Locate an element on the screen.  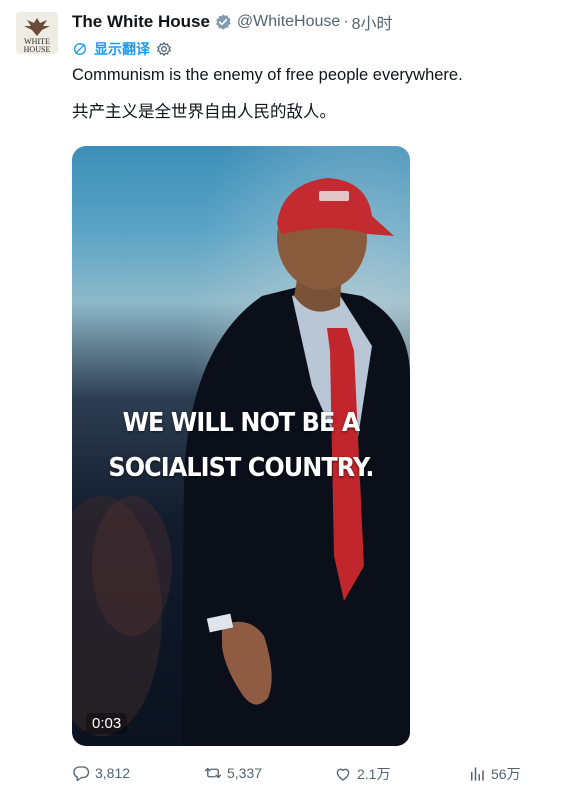
repost-icon is located at coordinates (213, 773).